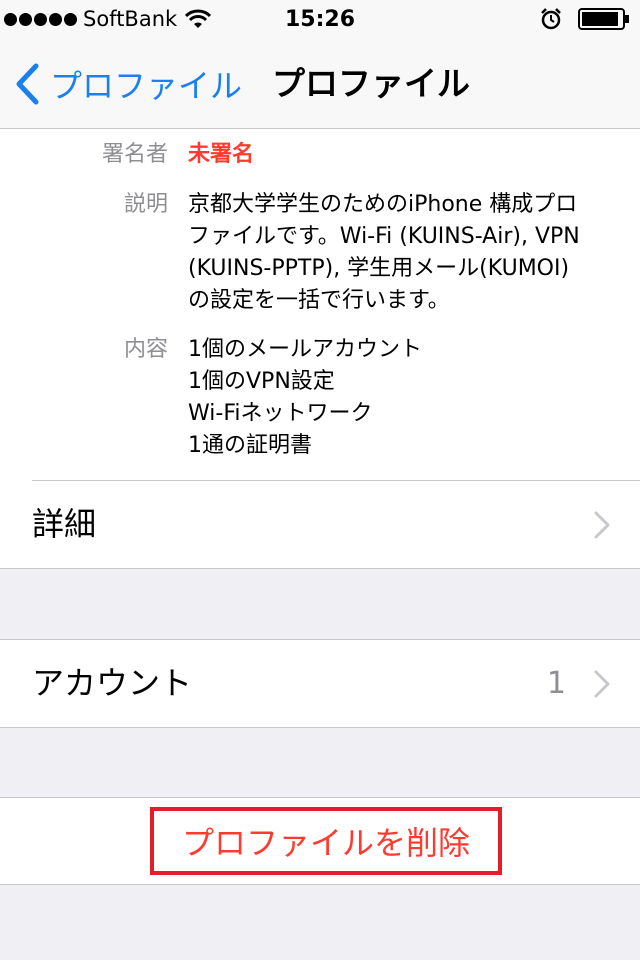  I want to click on contents-label: 内容, so click(145, 349).